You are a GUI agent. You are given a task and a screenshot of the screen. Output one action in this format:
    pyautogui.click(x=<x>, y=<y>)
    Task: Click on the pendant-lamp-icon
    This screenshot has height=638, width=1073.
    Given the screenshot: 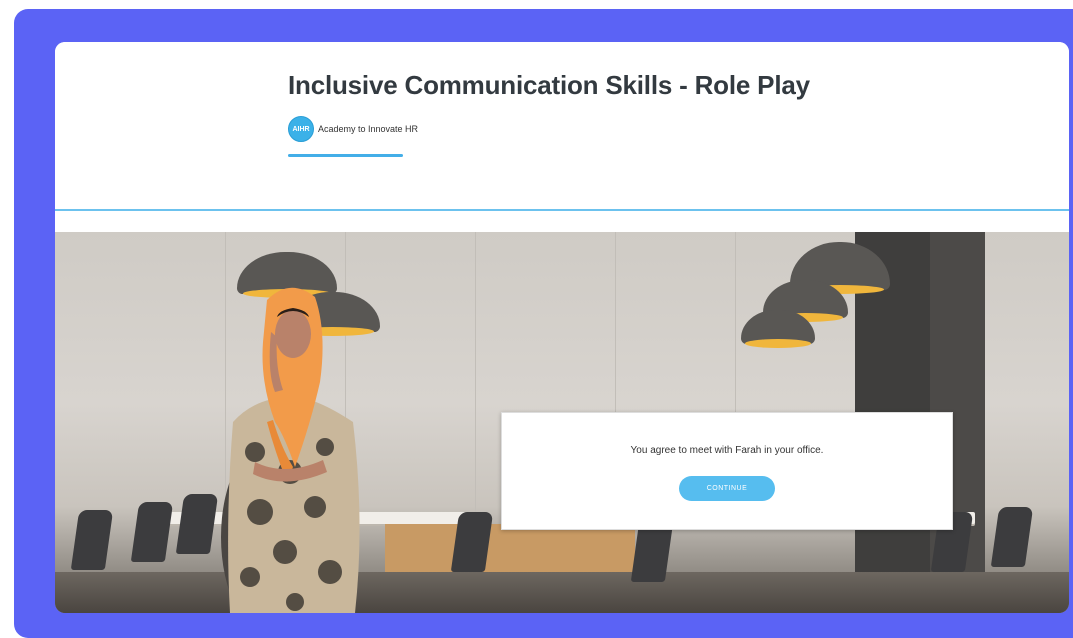 What is the action you would take?
    pyautogui.click(x=778, y=329)
    